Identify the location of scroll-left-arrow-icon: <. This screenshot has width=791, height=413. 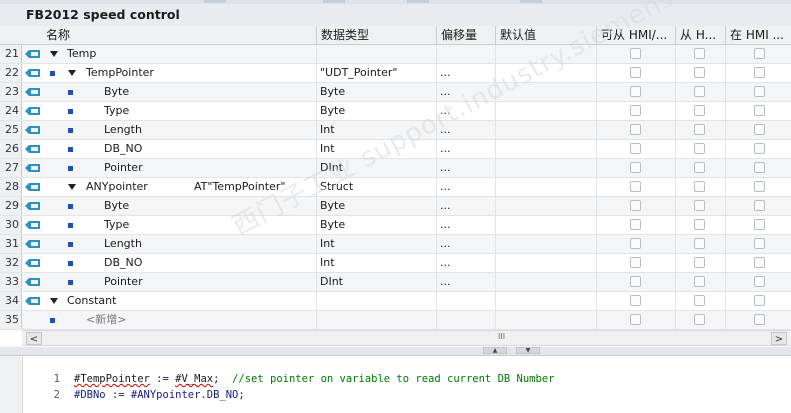
(34, 338).